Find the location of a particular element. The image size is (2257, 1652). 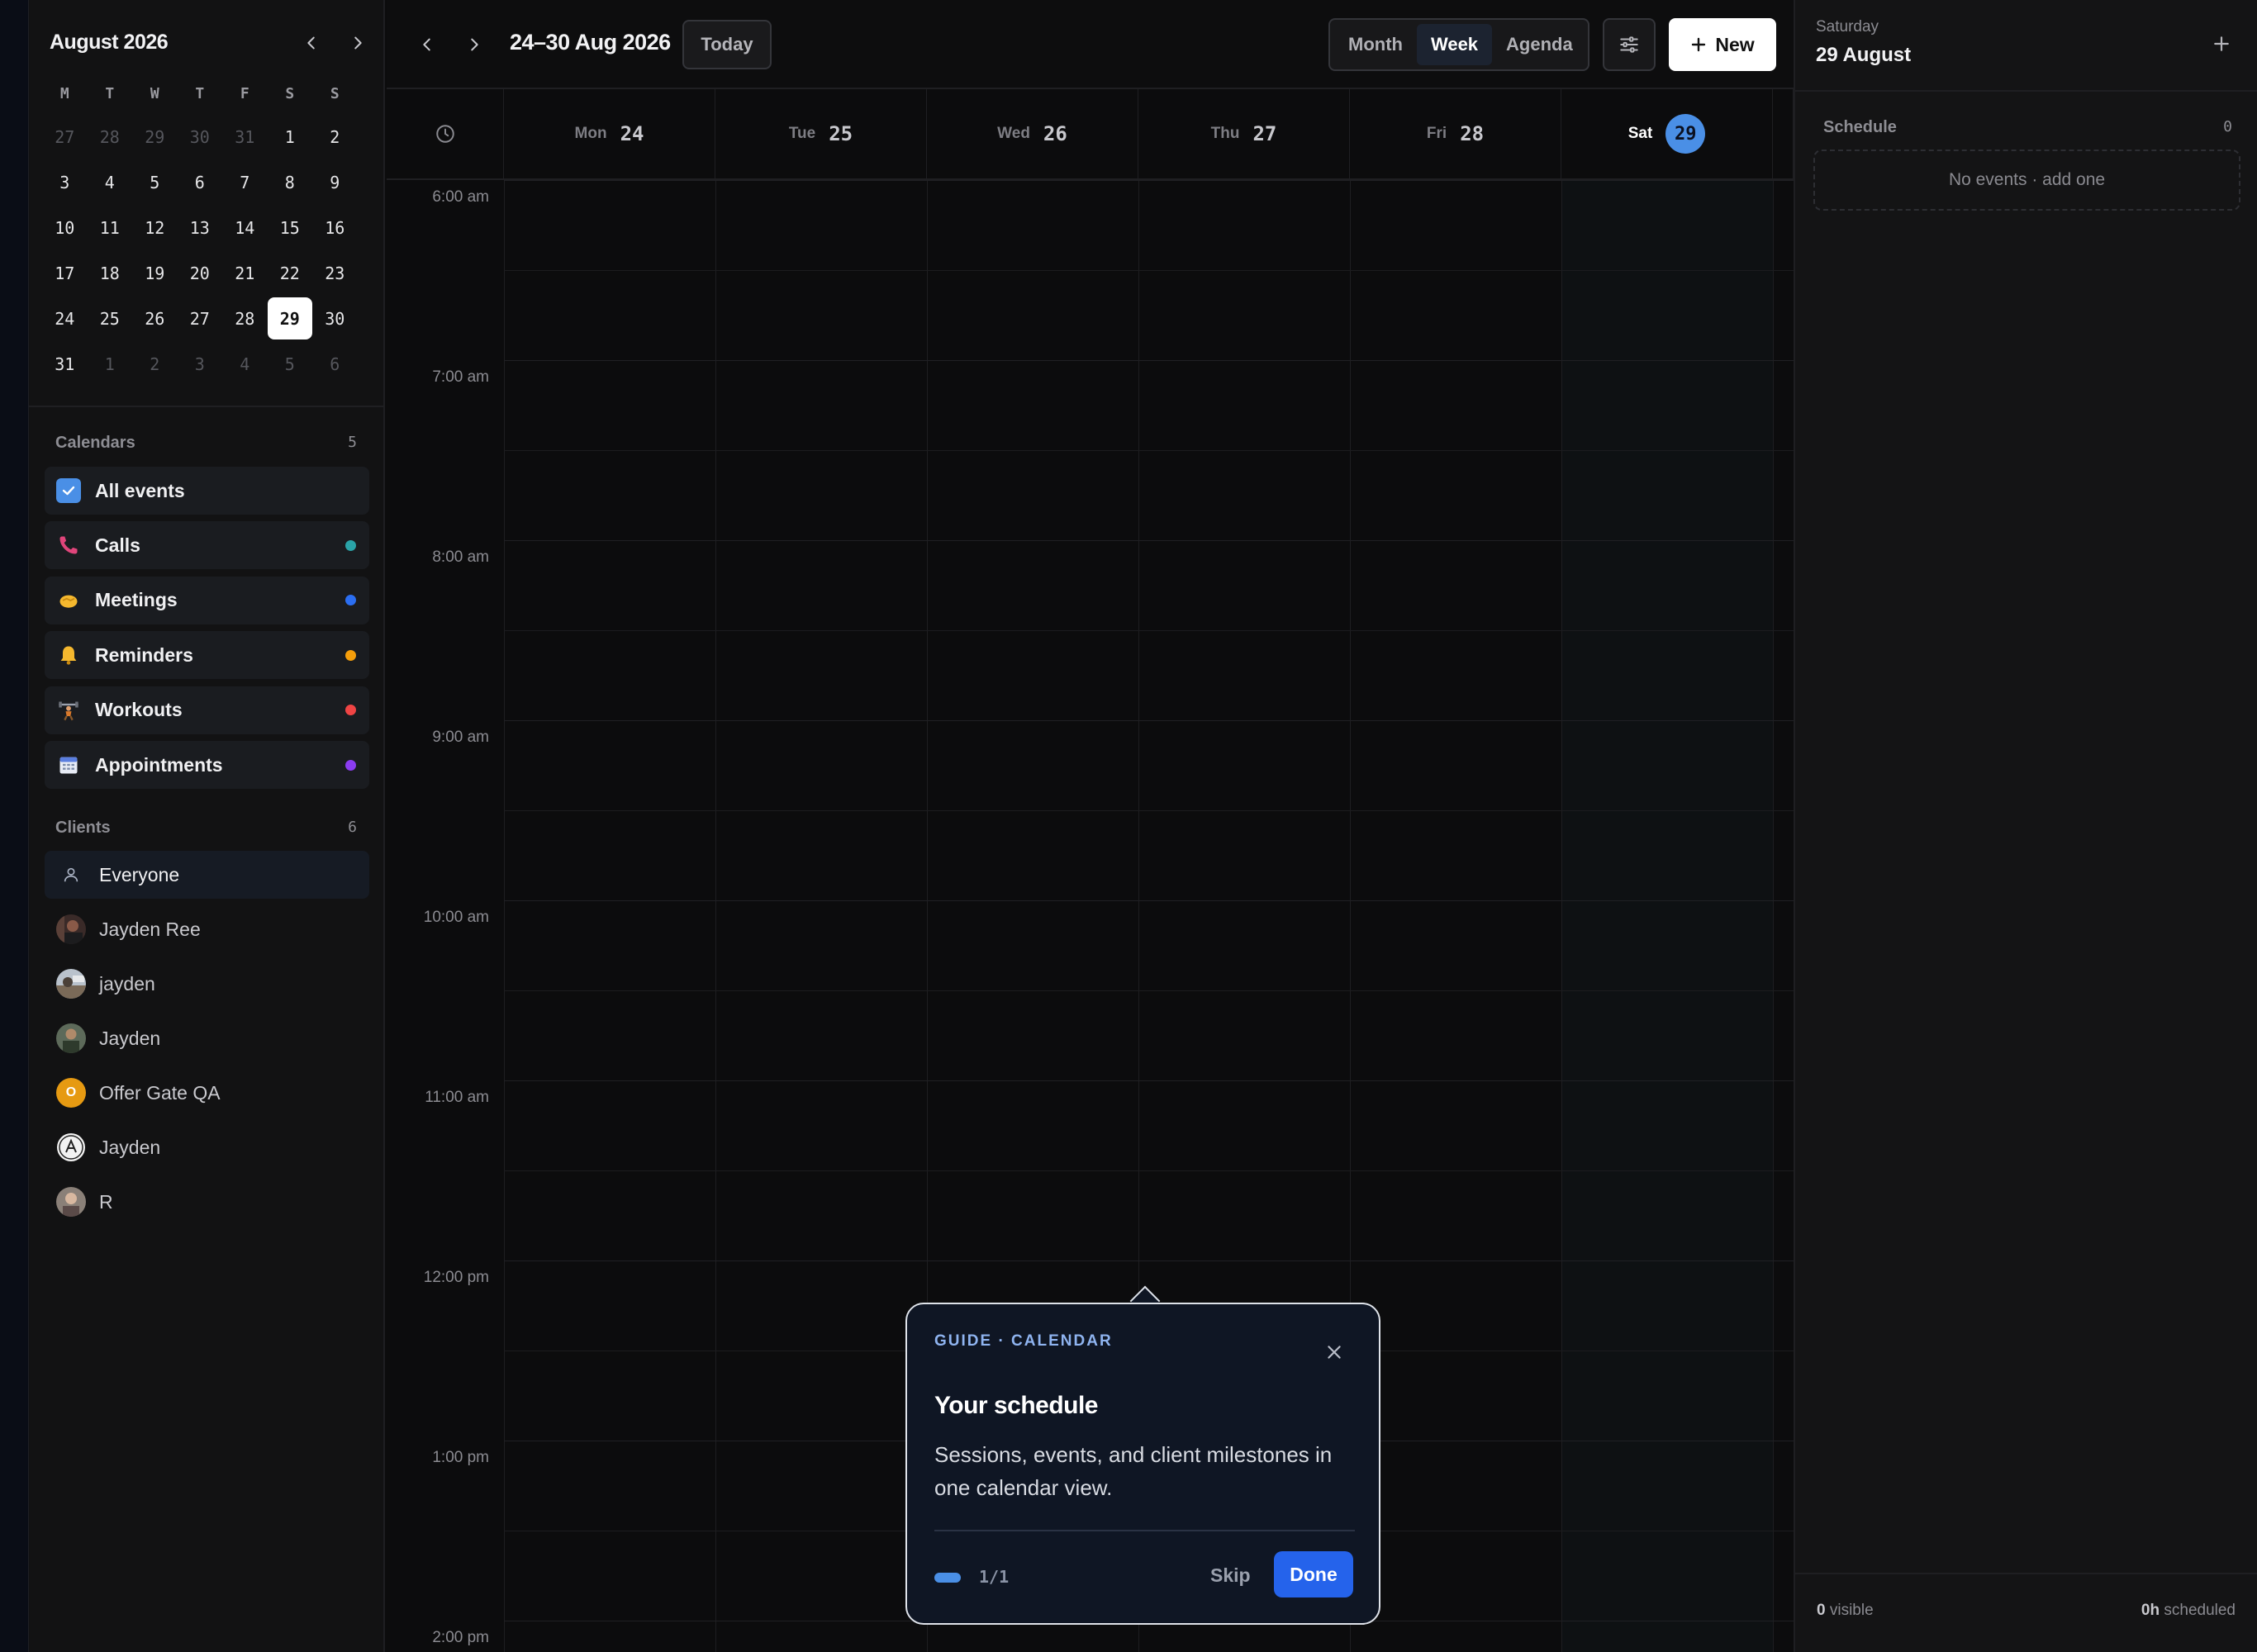

day-header: Thu 27 is located at coordinates (1244, 134).